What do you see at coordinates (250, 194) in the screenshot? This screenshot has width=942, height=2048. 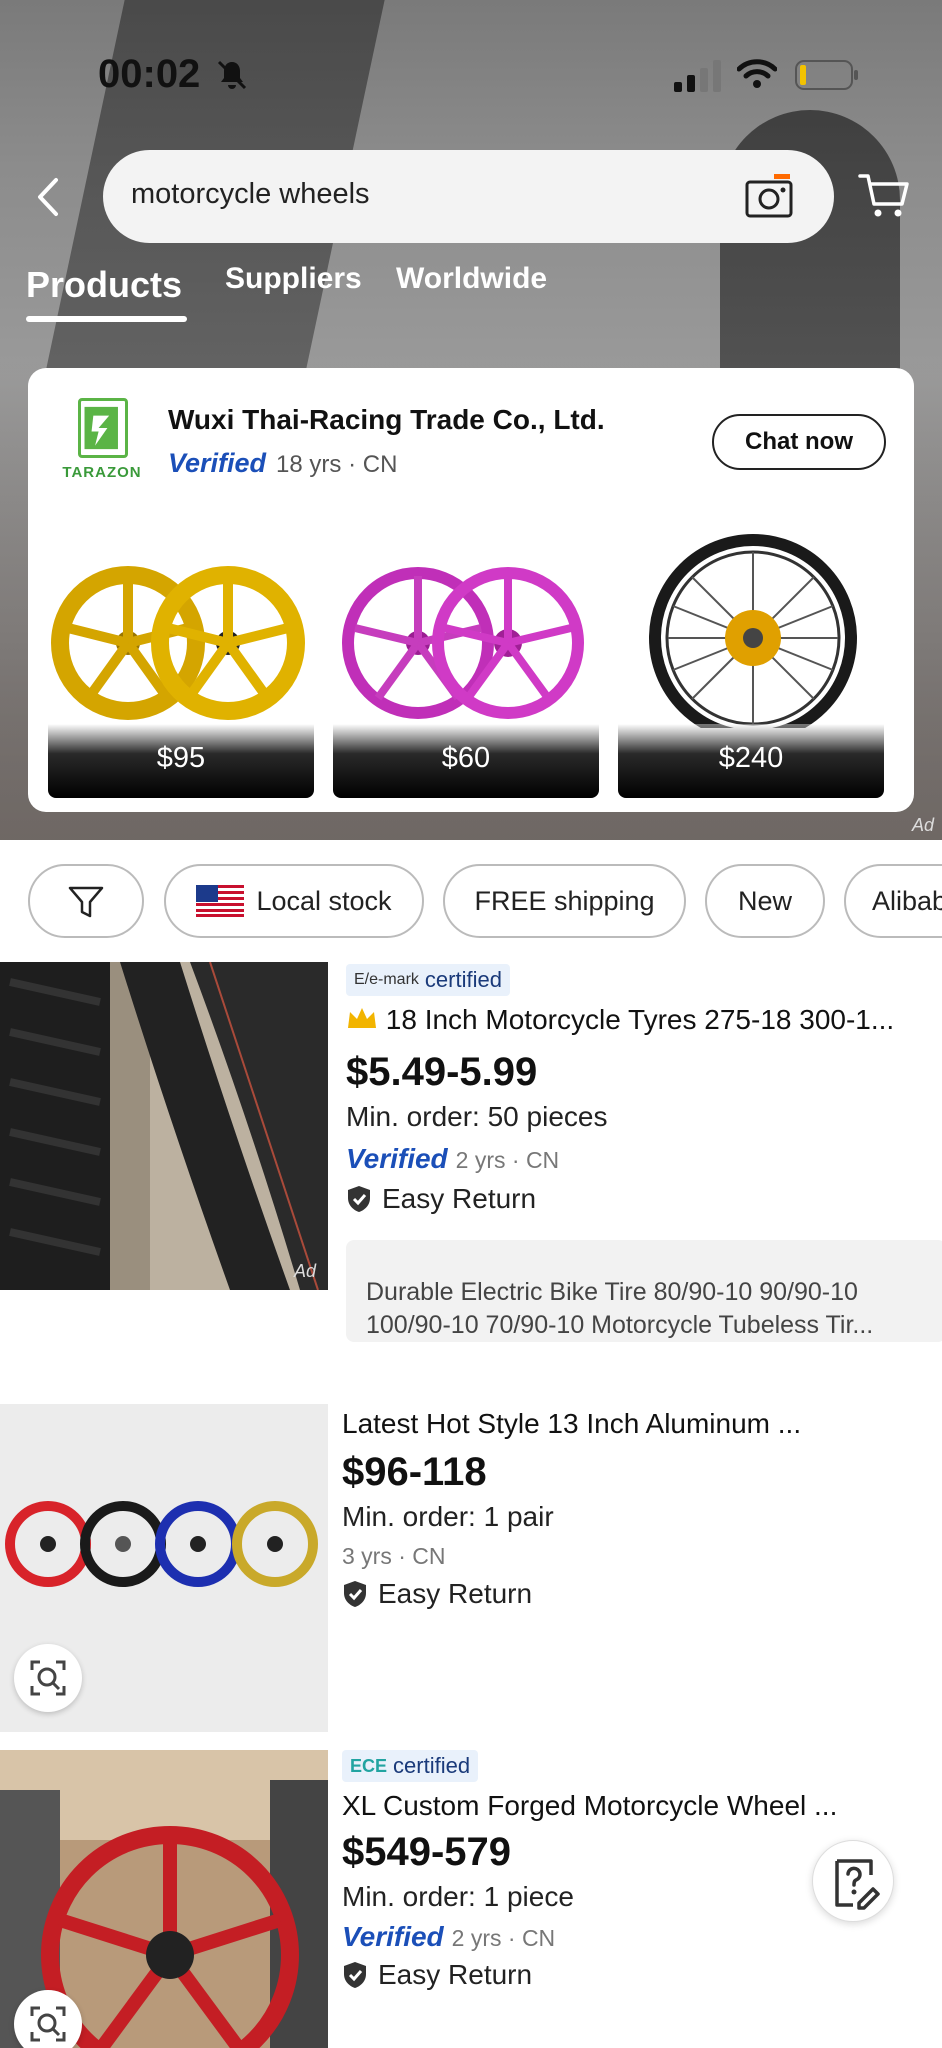 I see `search-input: motorcycle wheels` at bounding box center [250, 194].